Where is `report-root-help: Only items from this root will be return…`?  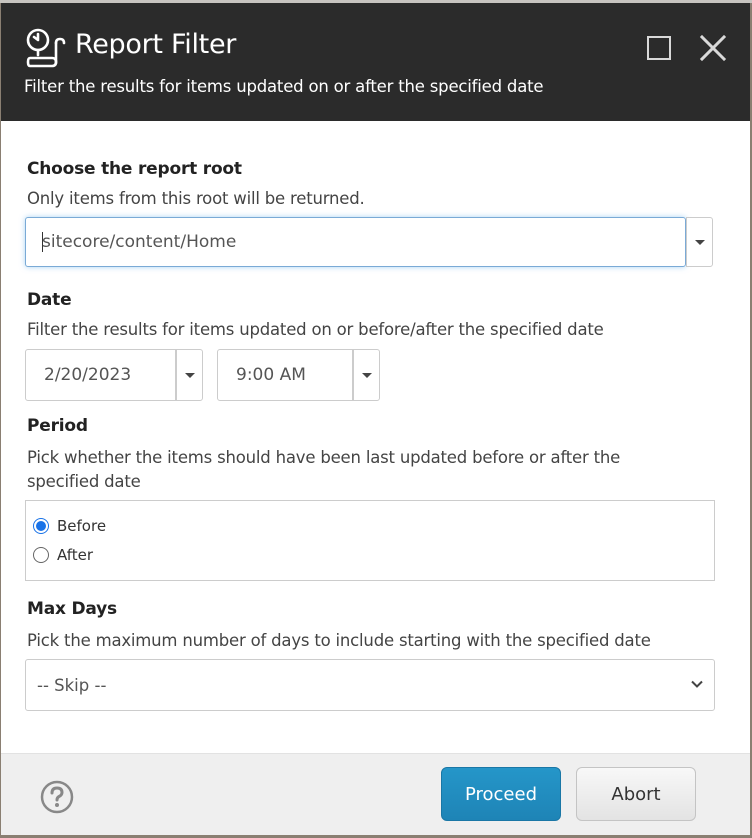
report-root-help: Only items from this root will be return… is located at coordinates (196, 198).